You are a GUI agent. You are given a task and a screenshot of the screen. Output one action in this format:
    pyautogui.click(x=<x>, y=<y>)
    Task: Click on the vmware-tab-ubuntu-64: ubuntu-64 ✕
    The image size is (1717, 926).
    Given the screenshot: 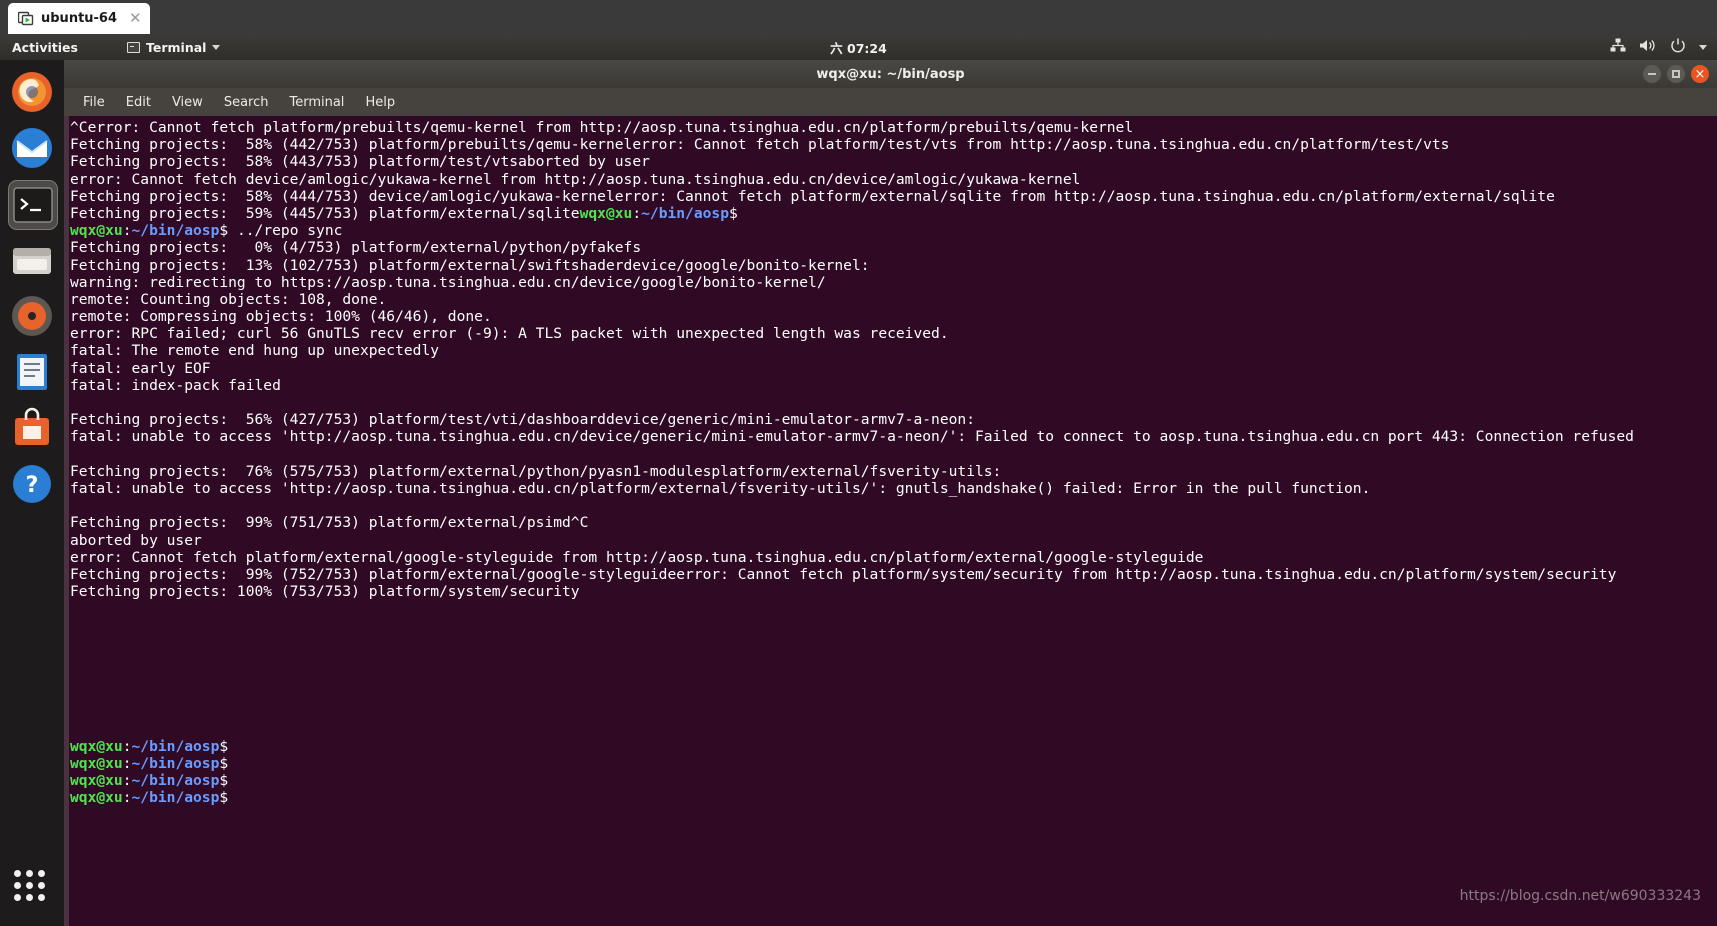 What is the action you would take?
    pyautogui.click(x=79, y=18)
    